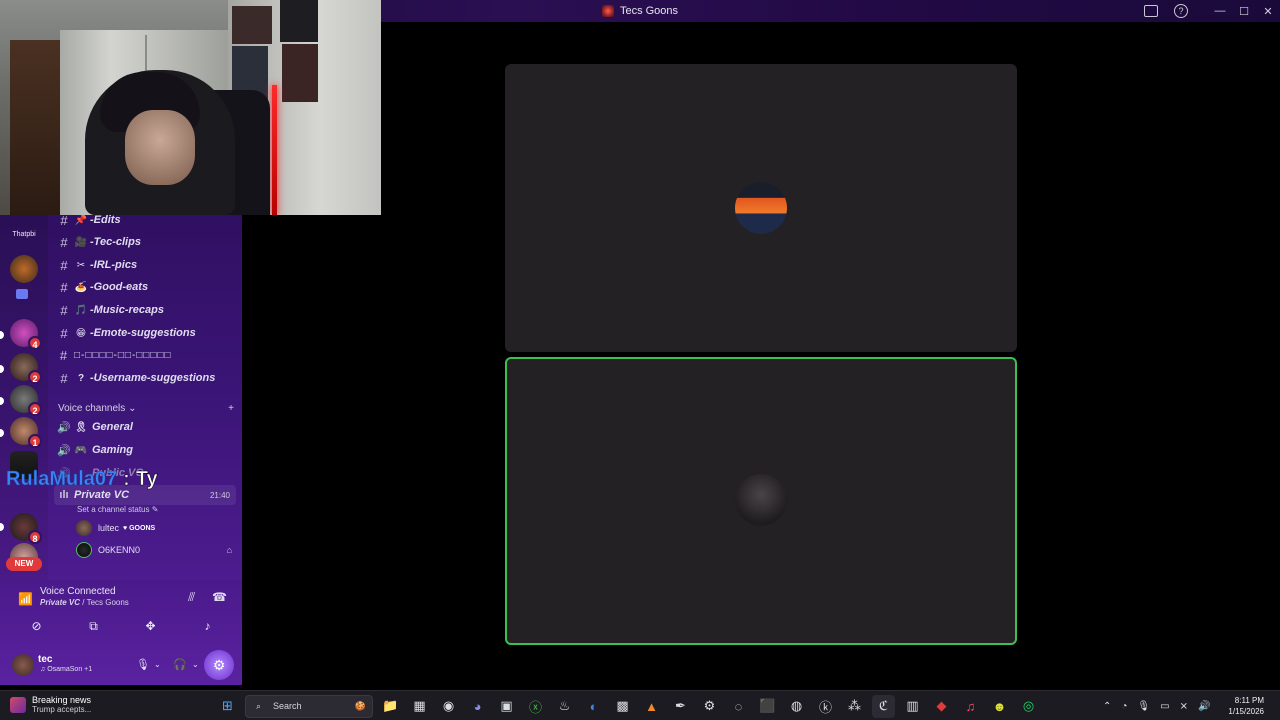 The width and height of the screenshot is (1280, 720). Describe the element at coordinates (105, 220) in the screenshot. I see `channel-name: -Edits` at that location.